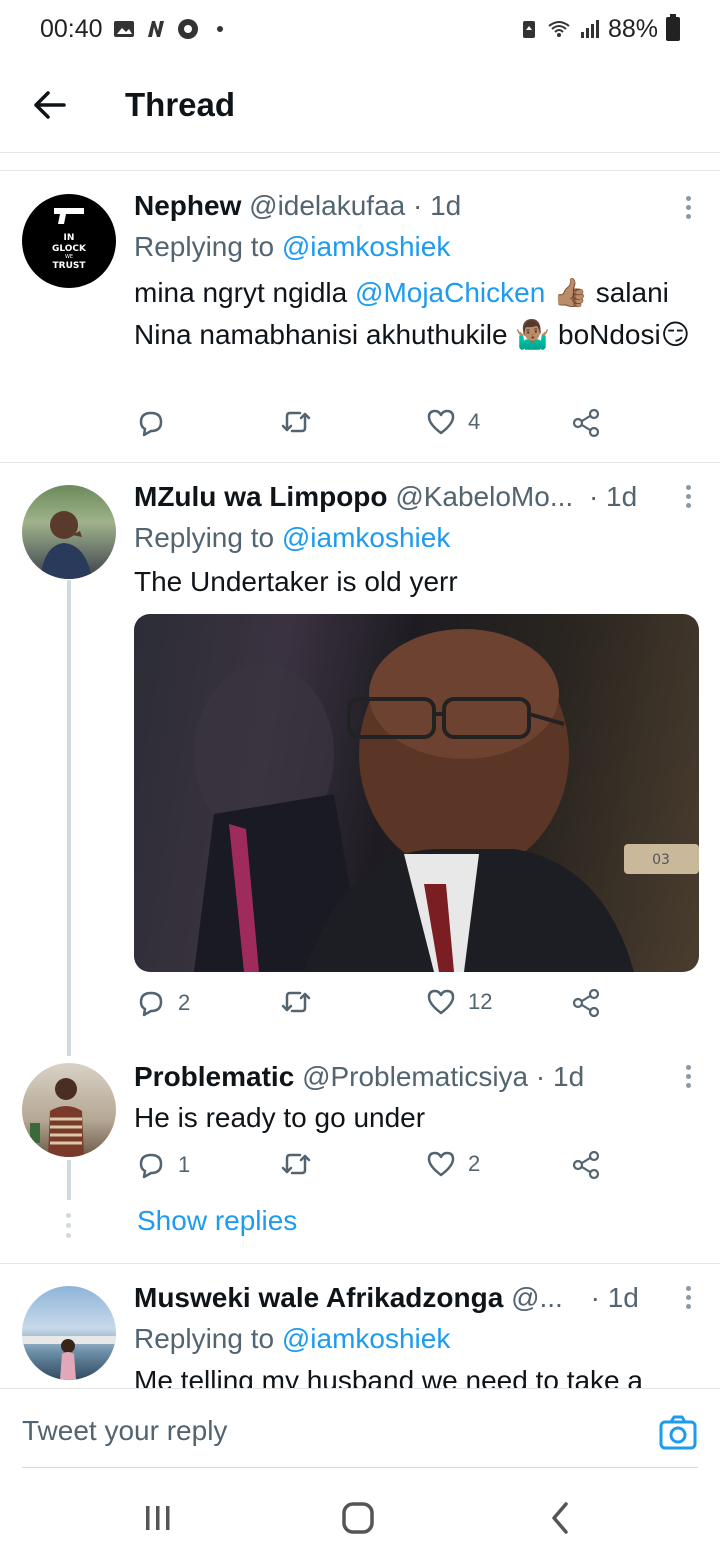 The height and width of the screenshot is (1560, 720). What do you see at coordinates (528, 29) in the screenshot?
I see `battery-saver-icon` at bounding box center [528, 29].